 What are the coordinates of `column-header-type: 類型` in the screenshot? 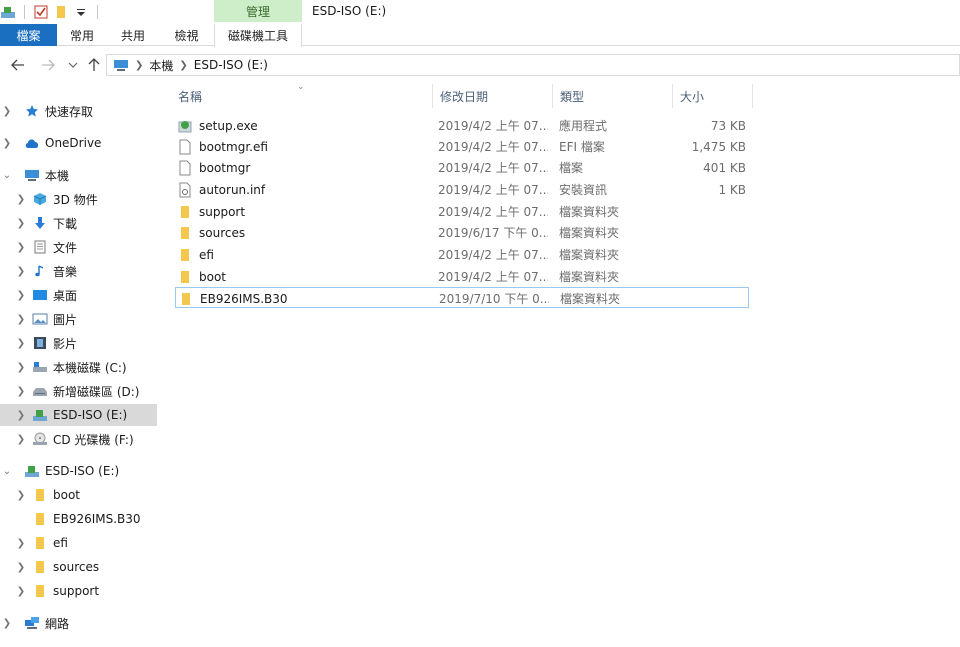 It's located at (612, 96).